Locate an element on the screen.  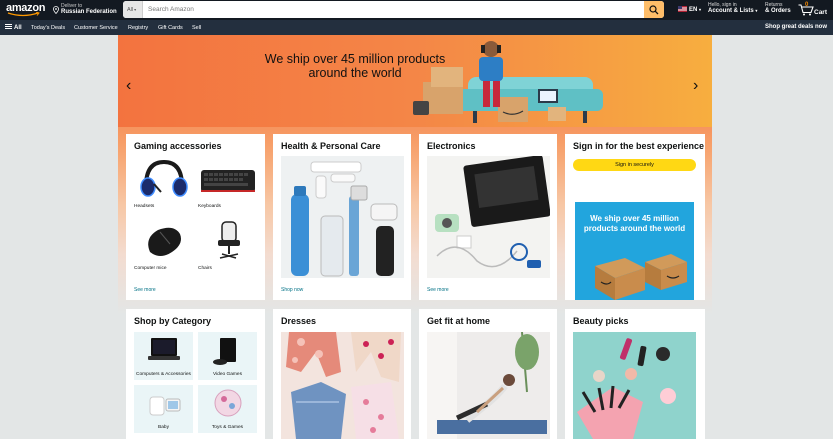
headset-image is located at coordinates (164, 178).